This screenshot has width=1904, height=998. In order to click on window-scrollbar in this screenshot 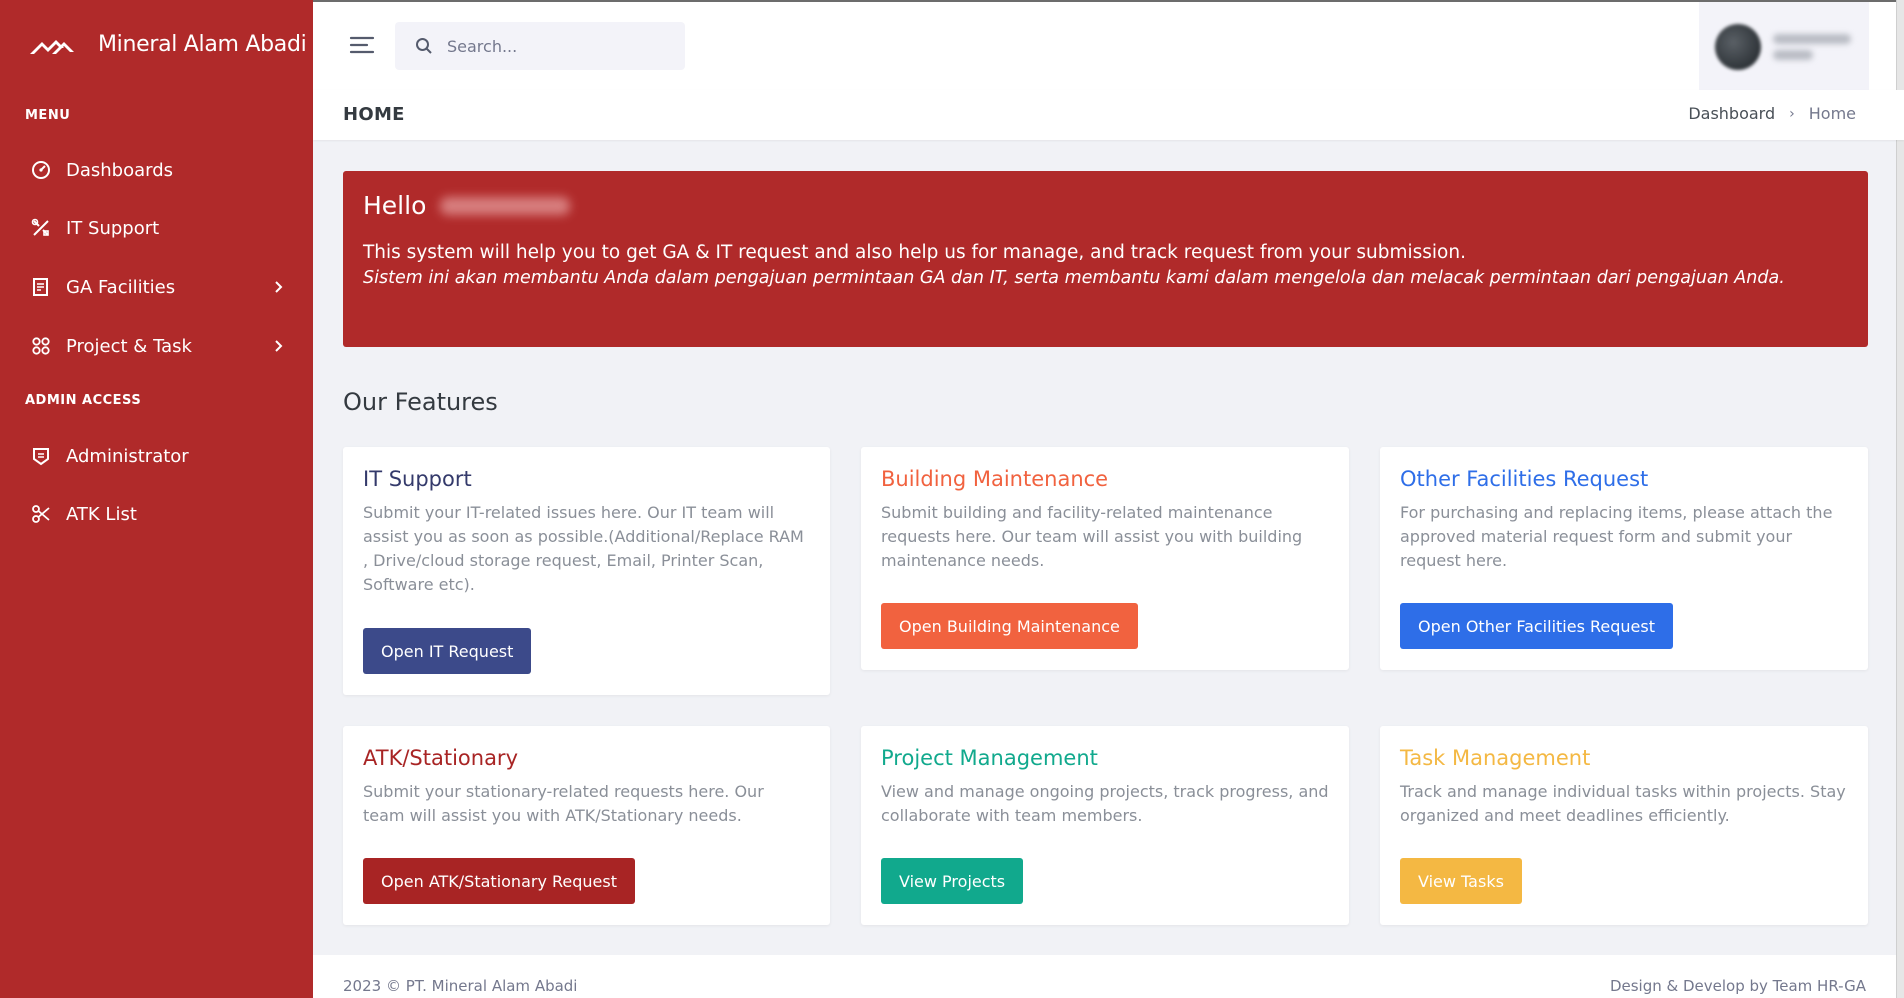, I will do `click(1900, 499)`.